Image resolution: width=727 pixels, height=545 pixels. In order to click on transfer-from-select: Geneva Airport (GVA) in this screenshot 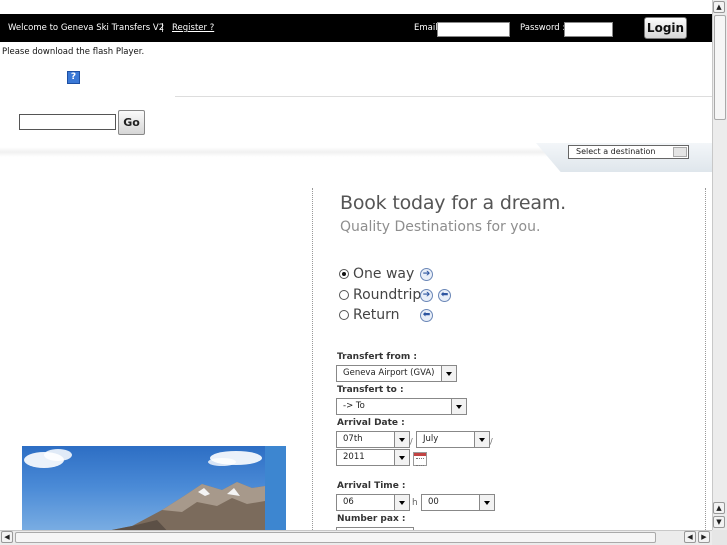, I will do `click(396, 373)`.